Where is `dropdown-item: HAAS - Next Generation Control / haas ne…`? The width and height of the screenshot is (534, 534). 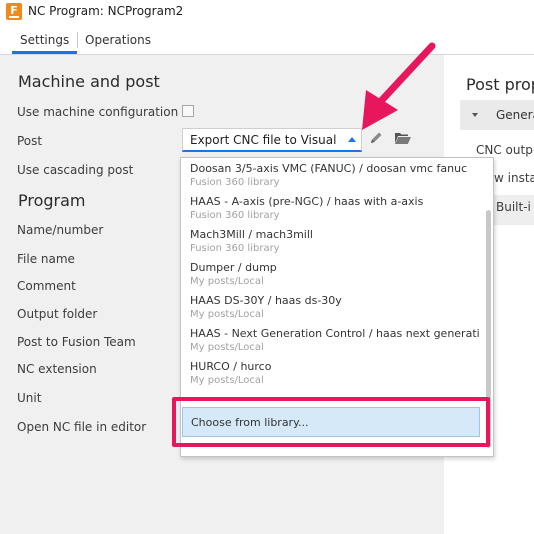 dropdown-item: HAAS - Next Generation Control / haas ne… is located at coordinates (335, 340).